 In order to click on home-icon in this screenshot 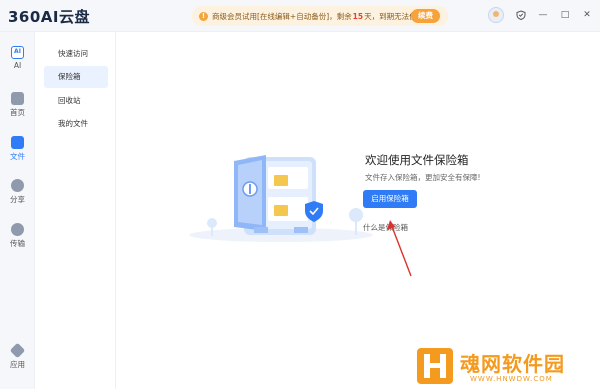, I will do `click(17, 98)`.